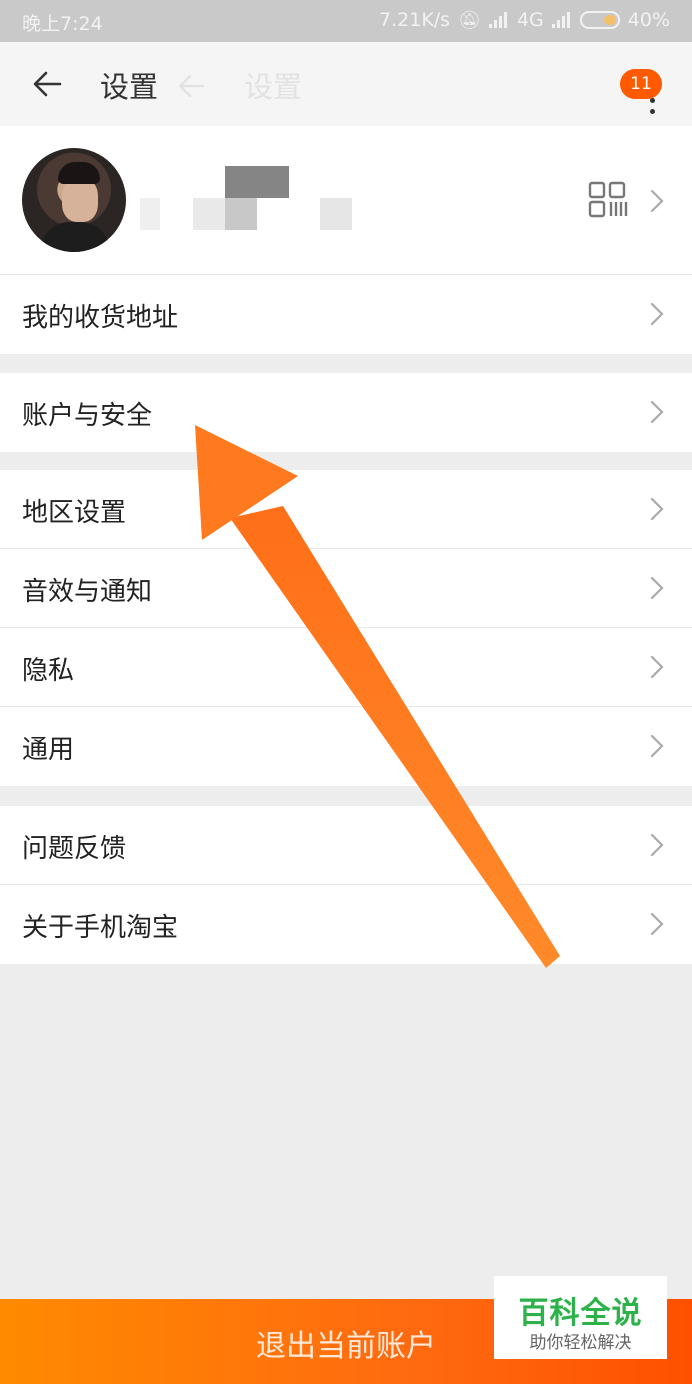  What do you see at coordinates (346, 924) in the screenshot?
I see `settings-row-about: 关于手机淘宝` at bounding box center [346, 924].